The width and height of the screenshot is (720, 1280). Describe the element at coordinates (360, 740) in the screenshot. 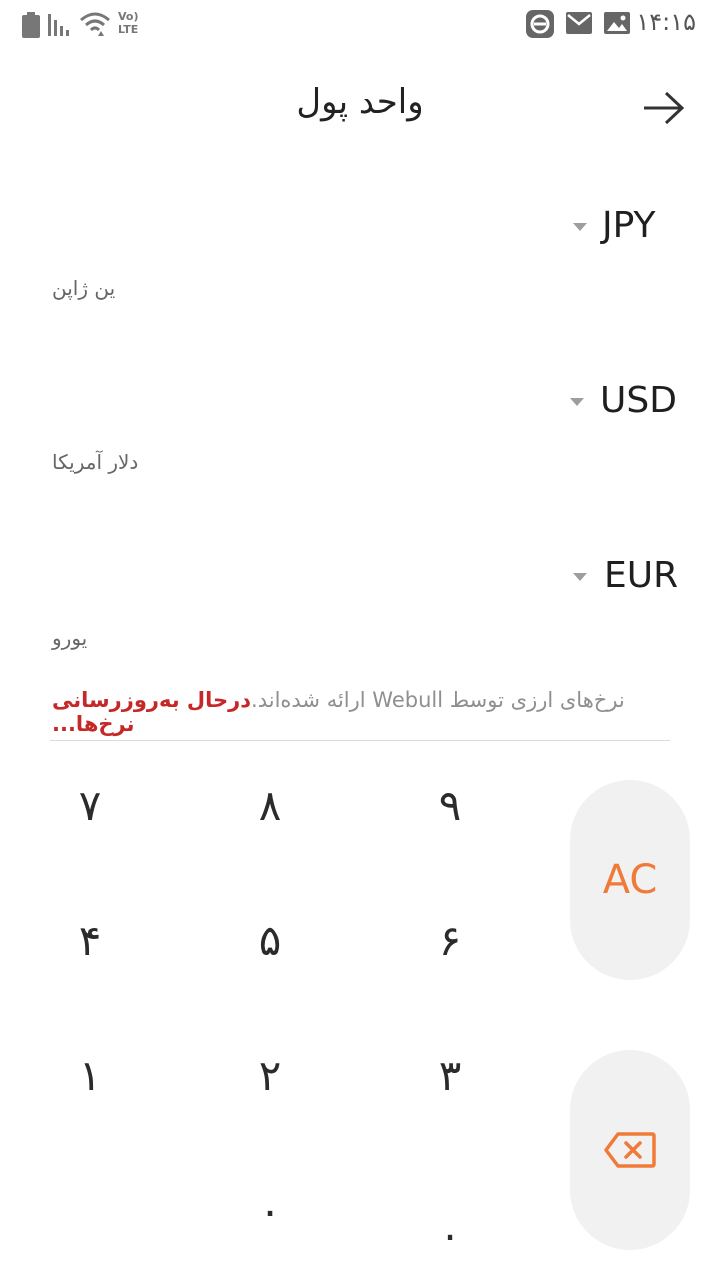

I see `divider` at that location.